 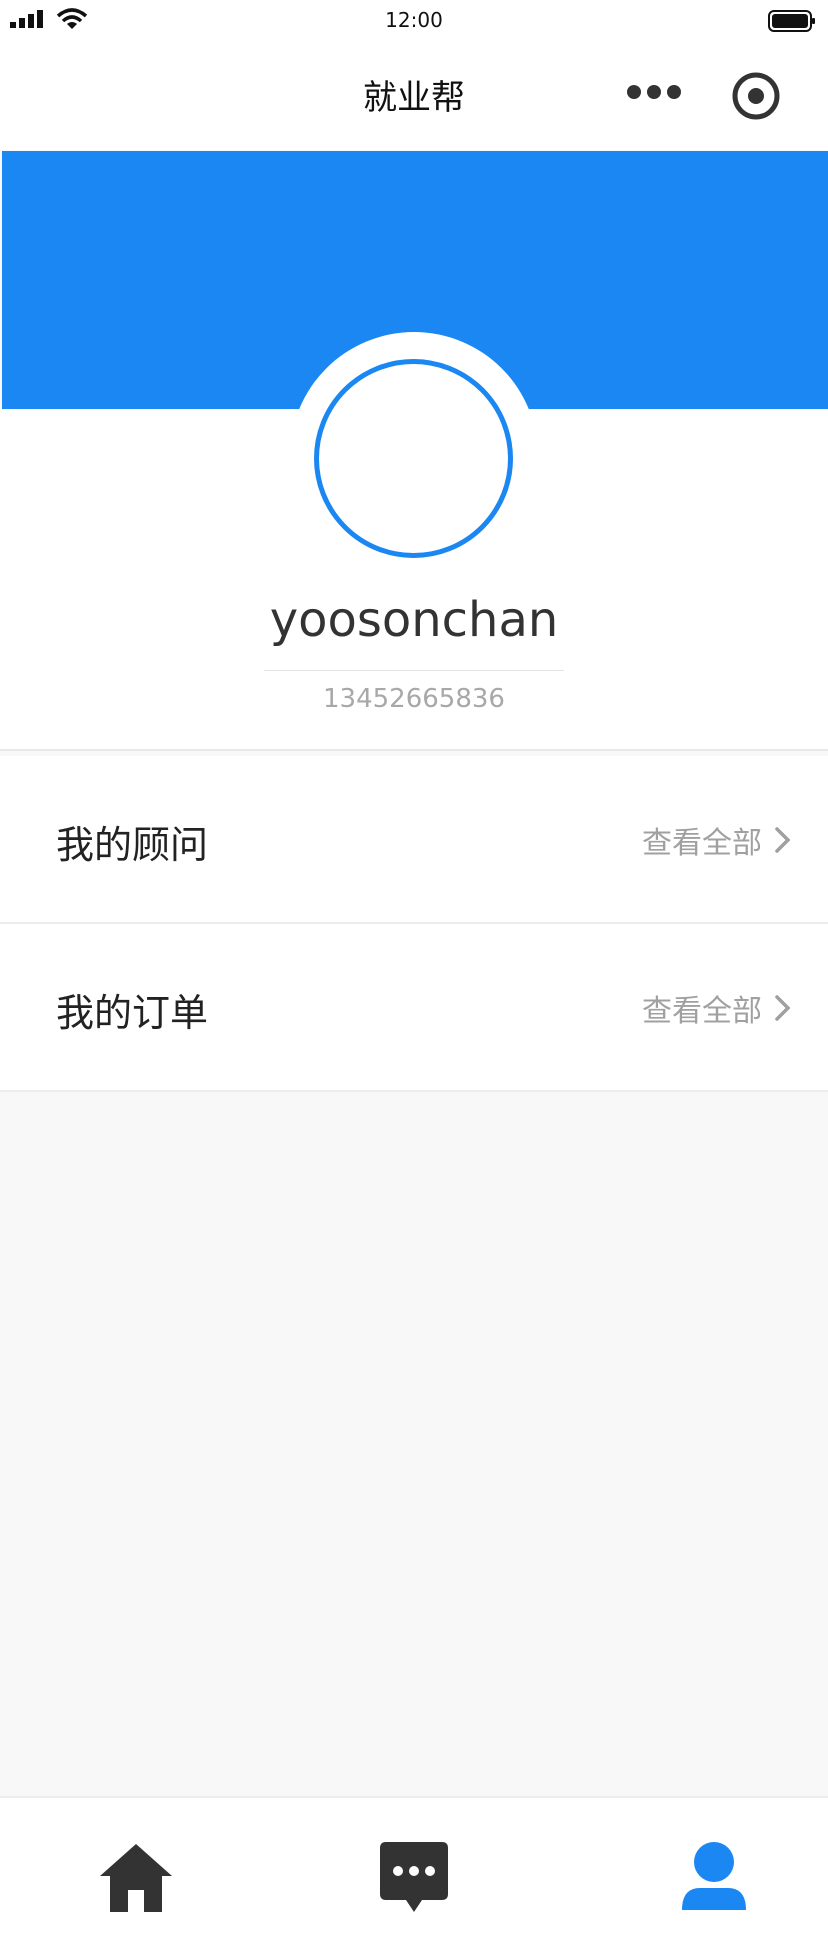 I want to click on status-time: 12:00, so click(x=414, y=20).